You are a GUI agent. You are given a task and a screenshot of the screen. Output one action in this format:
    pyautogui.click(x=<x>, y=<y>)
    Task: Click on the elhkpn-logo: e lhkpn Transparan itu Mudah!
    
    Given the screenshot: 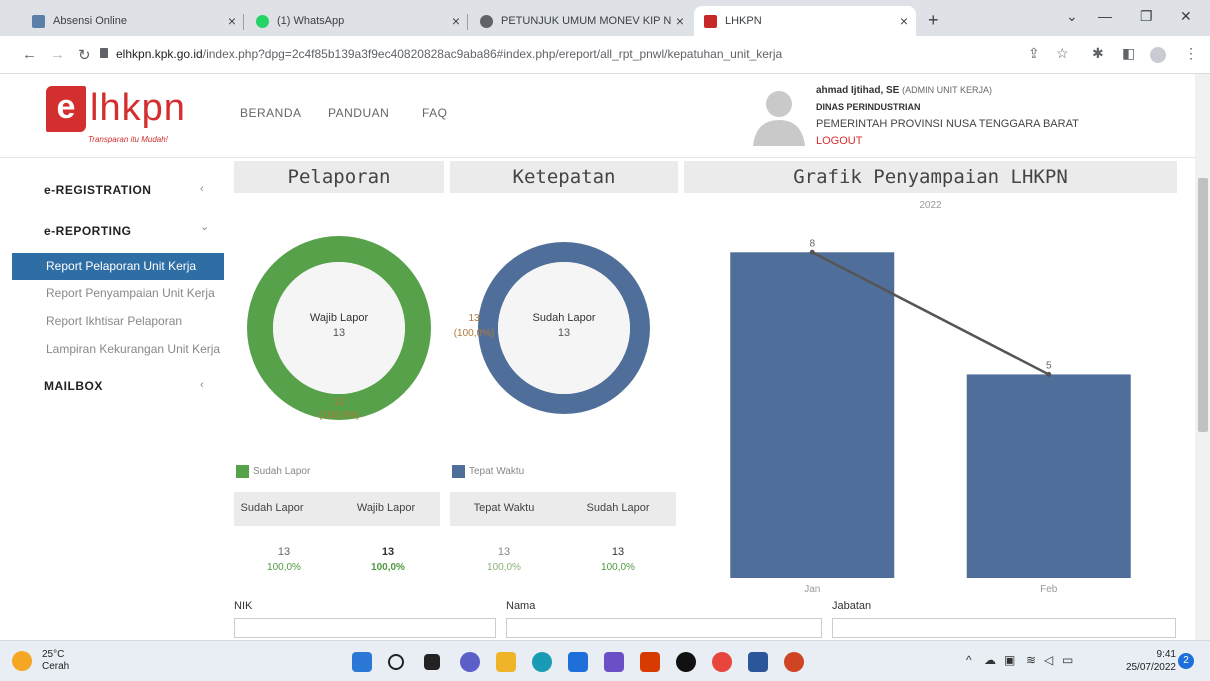 What is the action you would take?
    pyautogui.click(x=126, y=116)
    